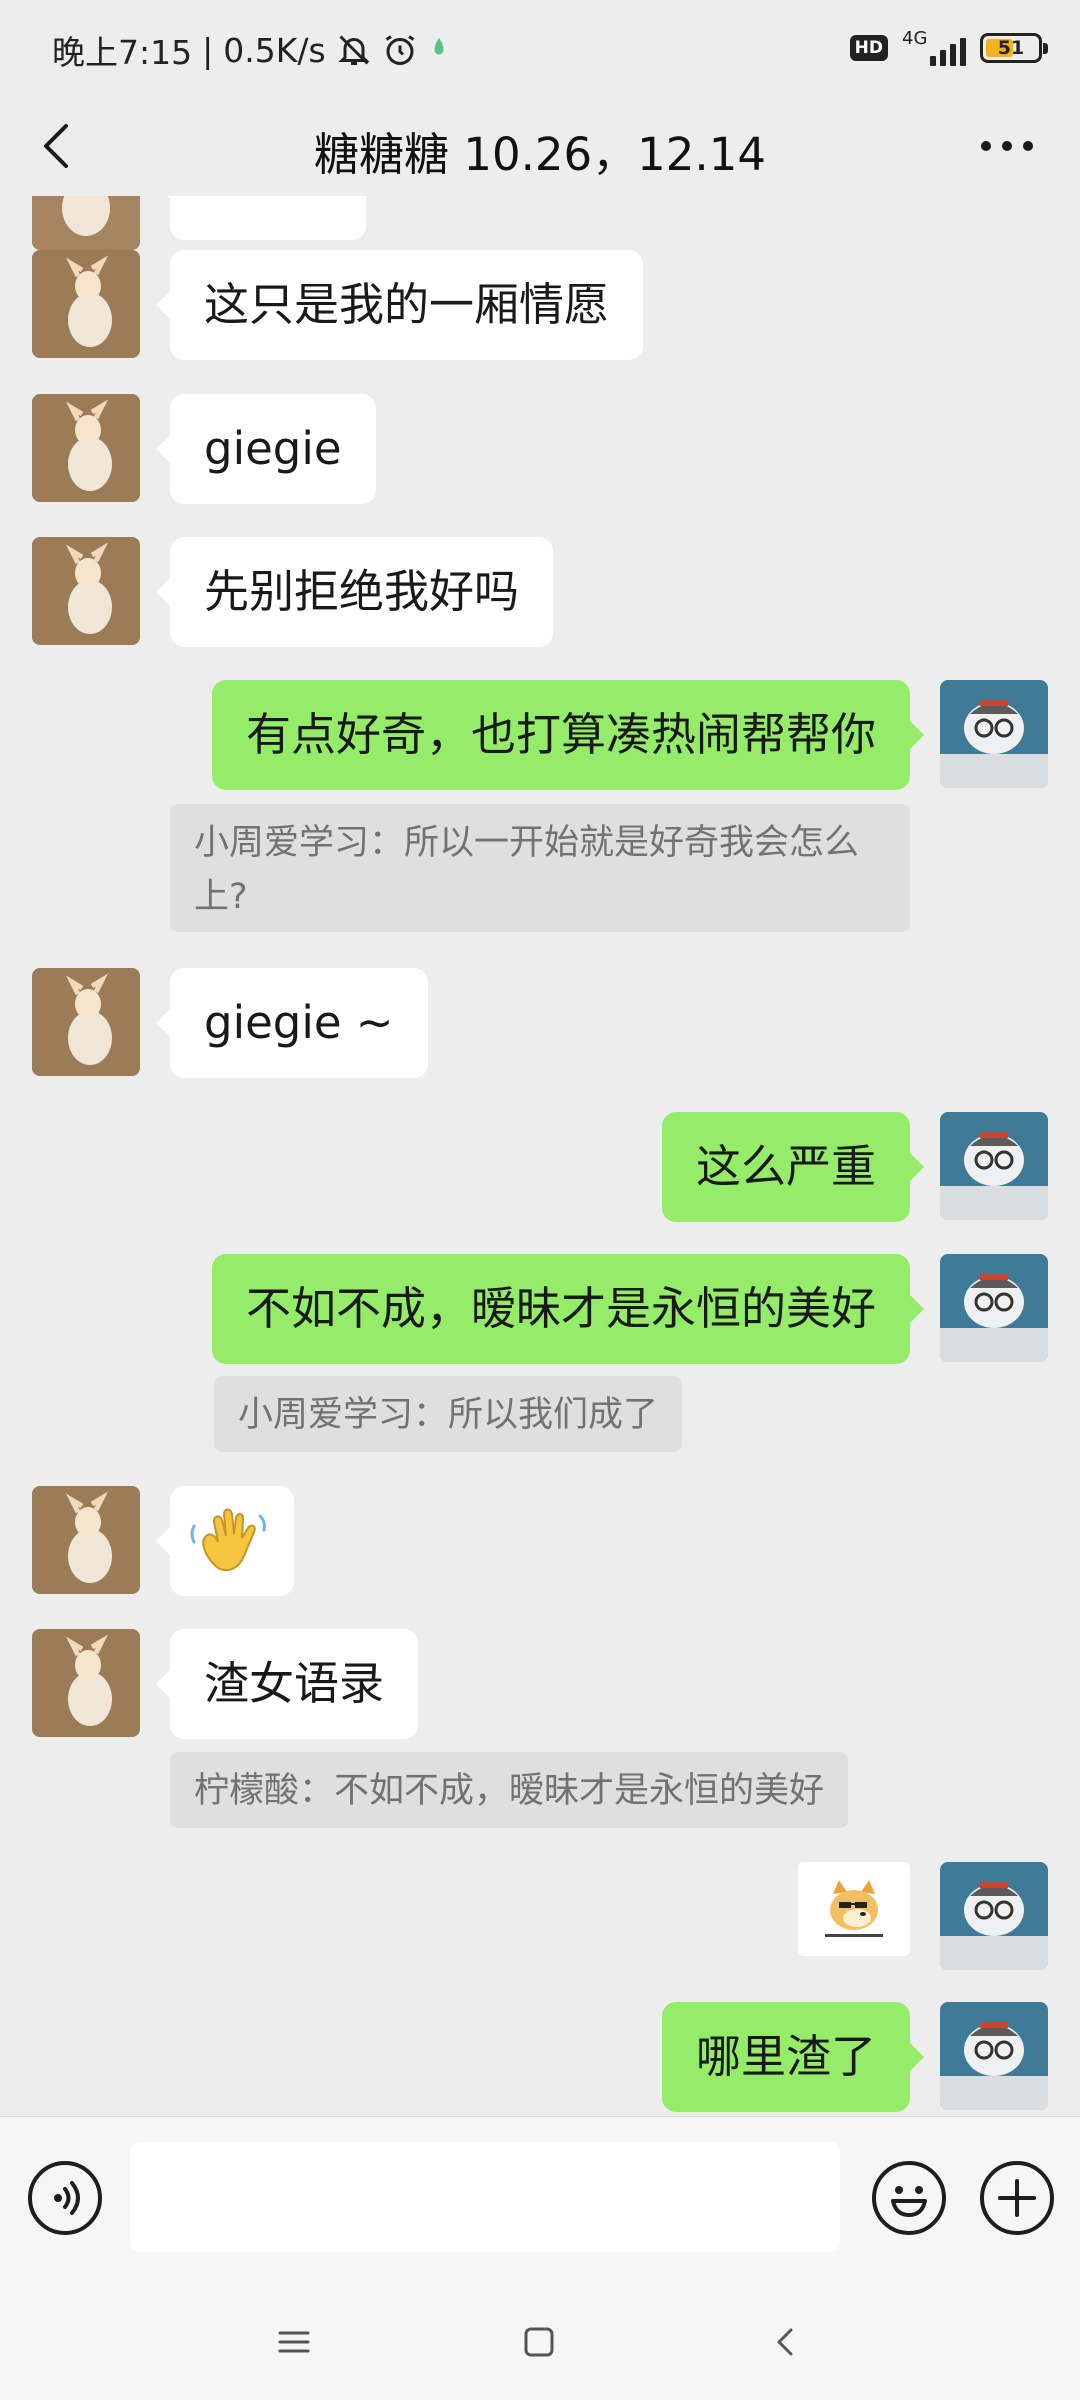 This screenshot has height=2400, width=1080. Describe the element at coordinates (228, 1540) in the screenshot. I see `waving-hand-emoji` at that location.